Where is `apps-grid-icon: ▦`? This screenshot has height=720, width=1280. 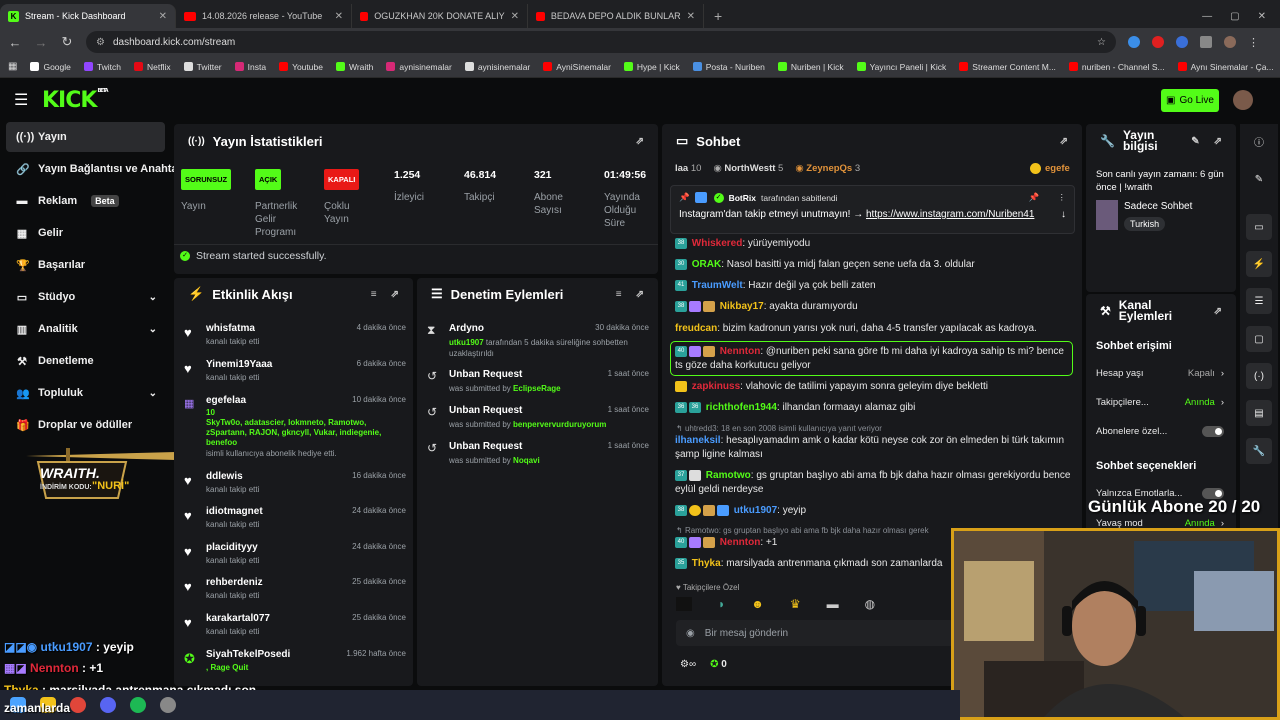
apps-grid-icon: ▦ is located at coordinates (12, 66).